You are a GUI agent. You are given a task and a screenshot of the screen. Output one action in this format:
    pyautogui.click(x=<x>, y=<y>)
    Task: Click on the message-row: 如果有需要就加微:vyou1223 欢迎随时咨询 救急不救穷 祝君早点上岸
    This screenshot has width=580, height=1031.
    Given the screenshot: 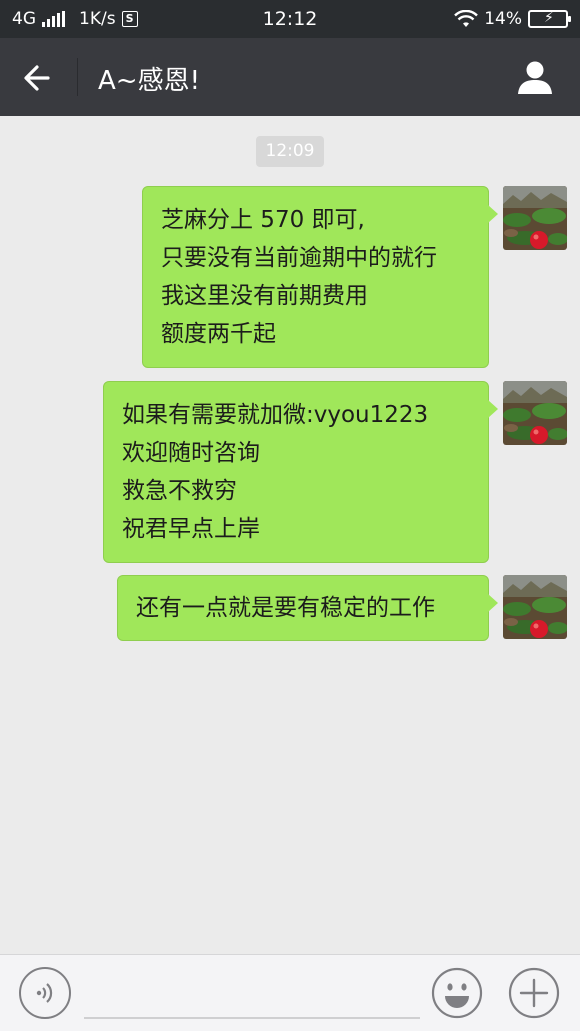 What is the action you would take?
    pyautogui.click(x=335, y=472)
    